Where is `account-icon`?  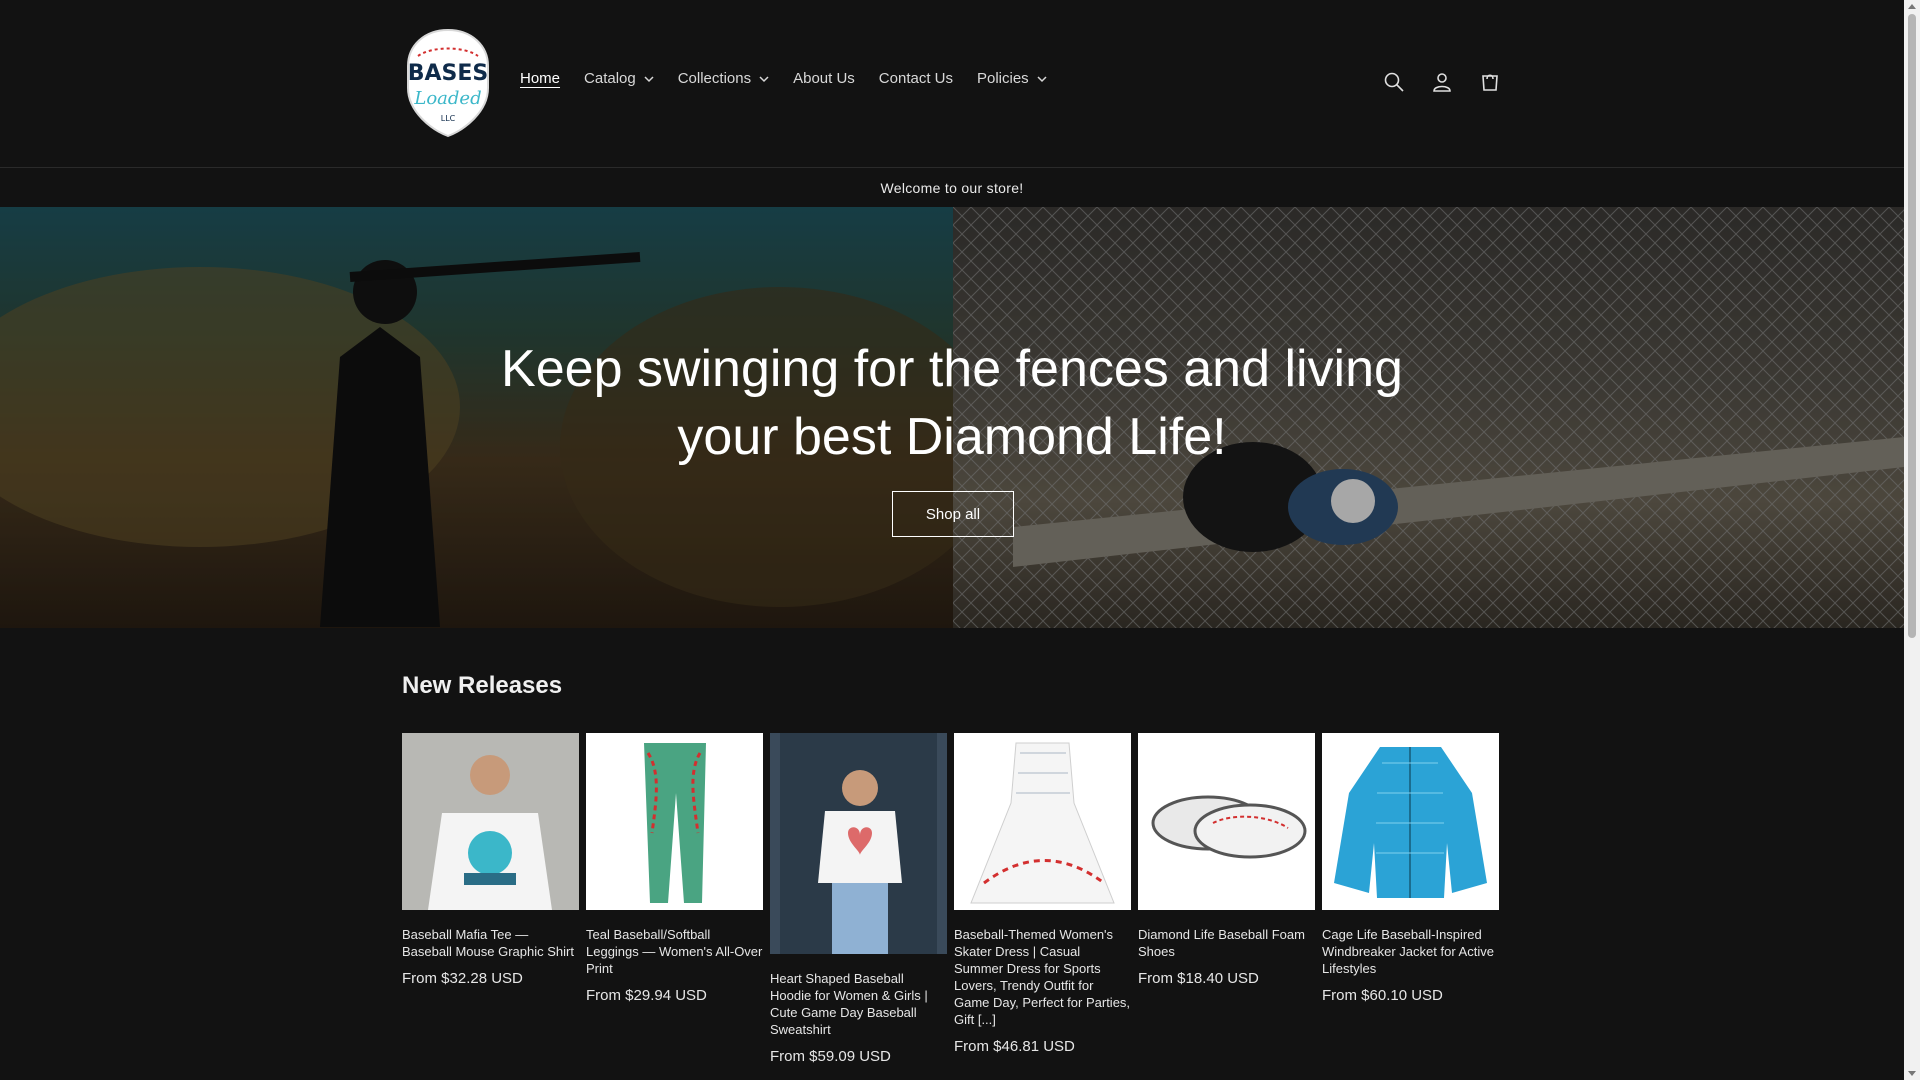
account-icon is located at coordinates (1442, 82).